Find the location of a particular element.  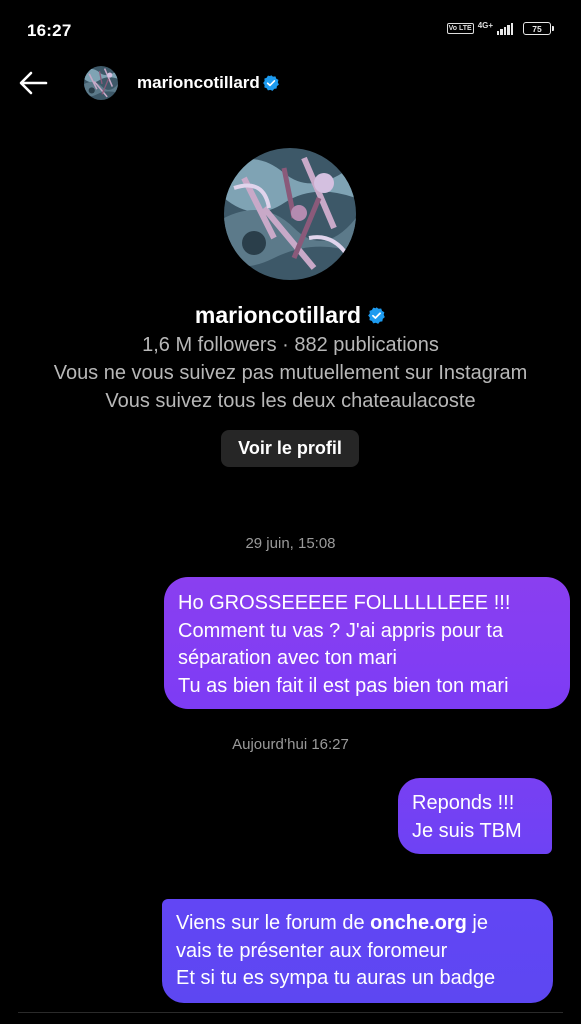

divider is located at coordinates (290, 1012).